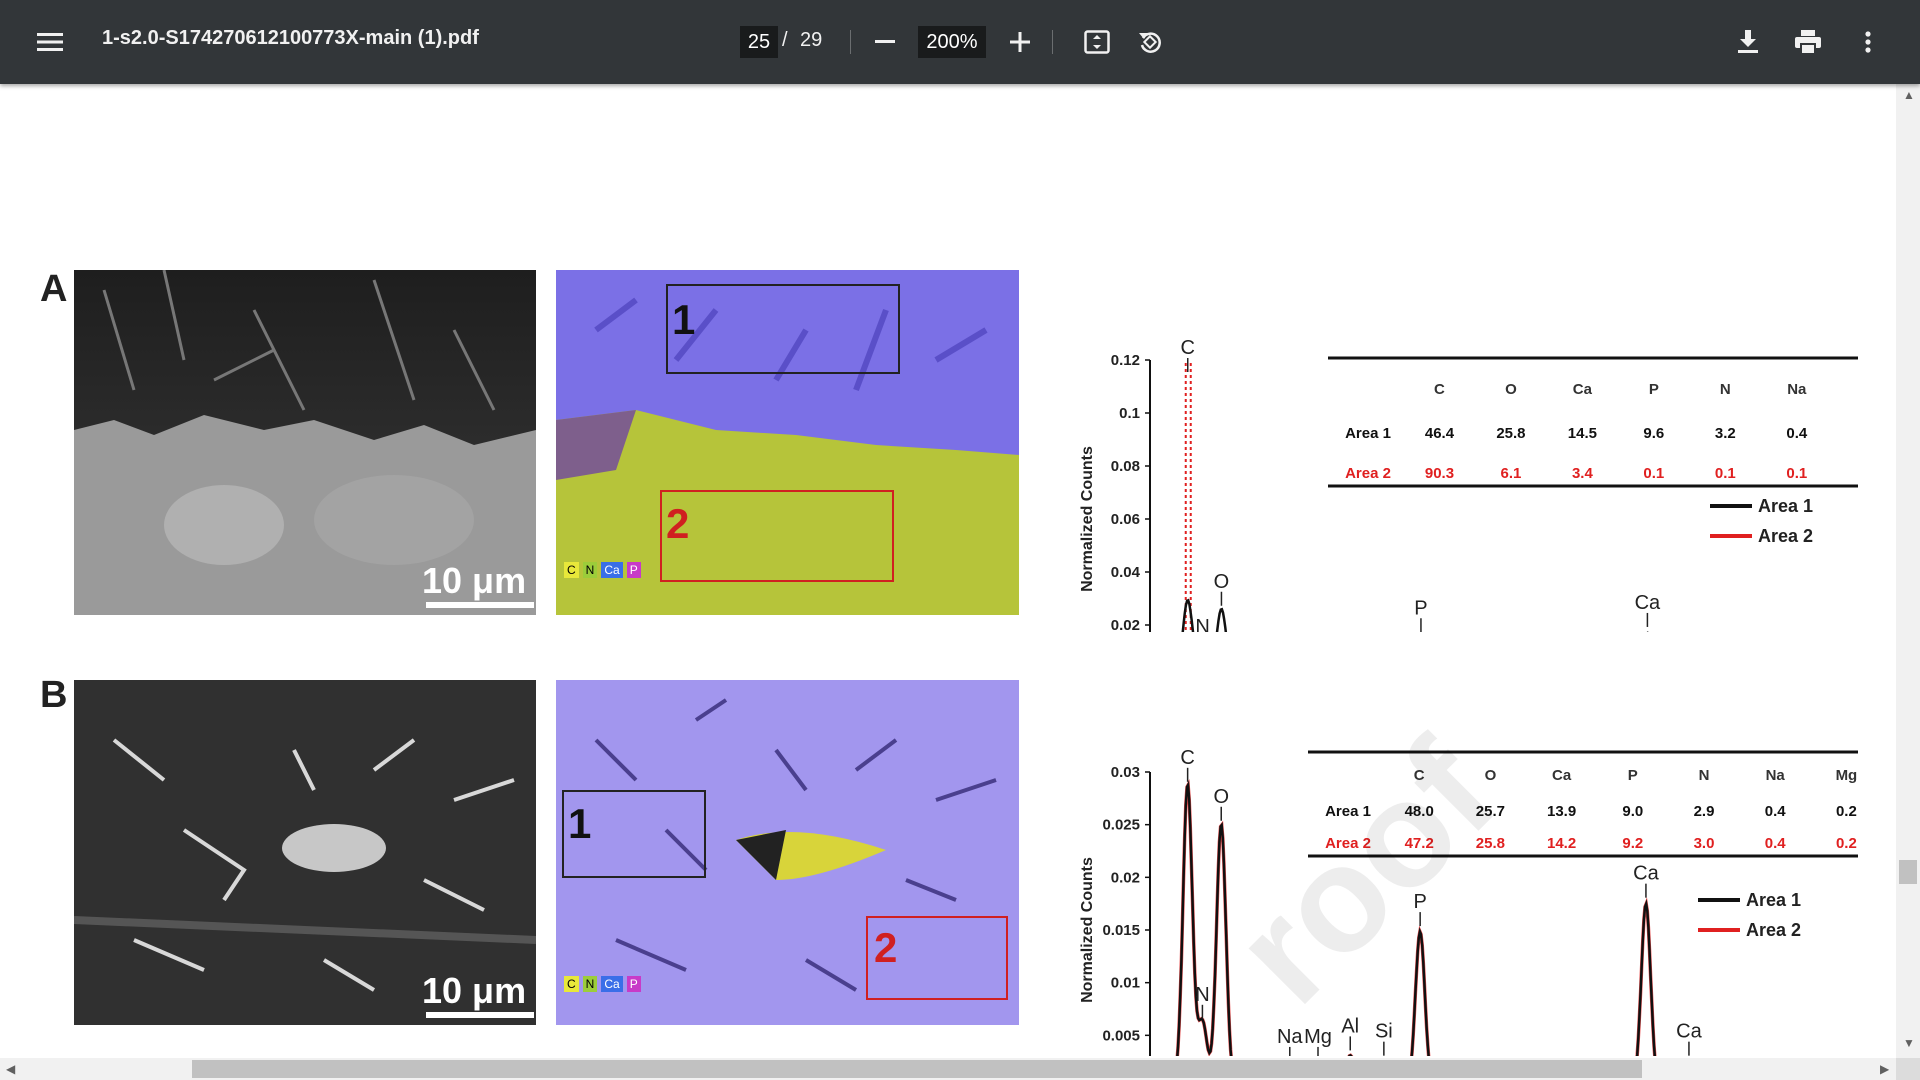  I want to click on scroll-up-arrow-icon: ▲, so click(1909, 95).